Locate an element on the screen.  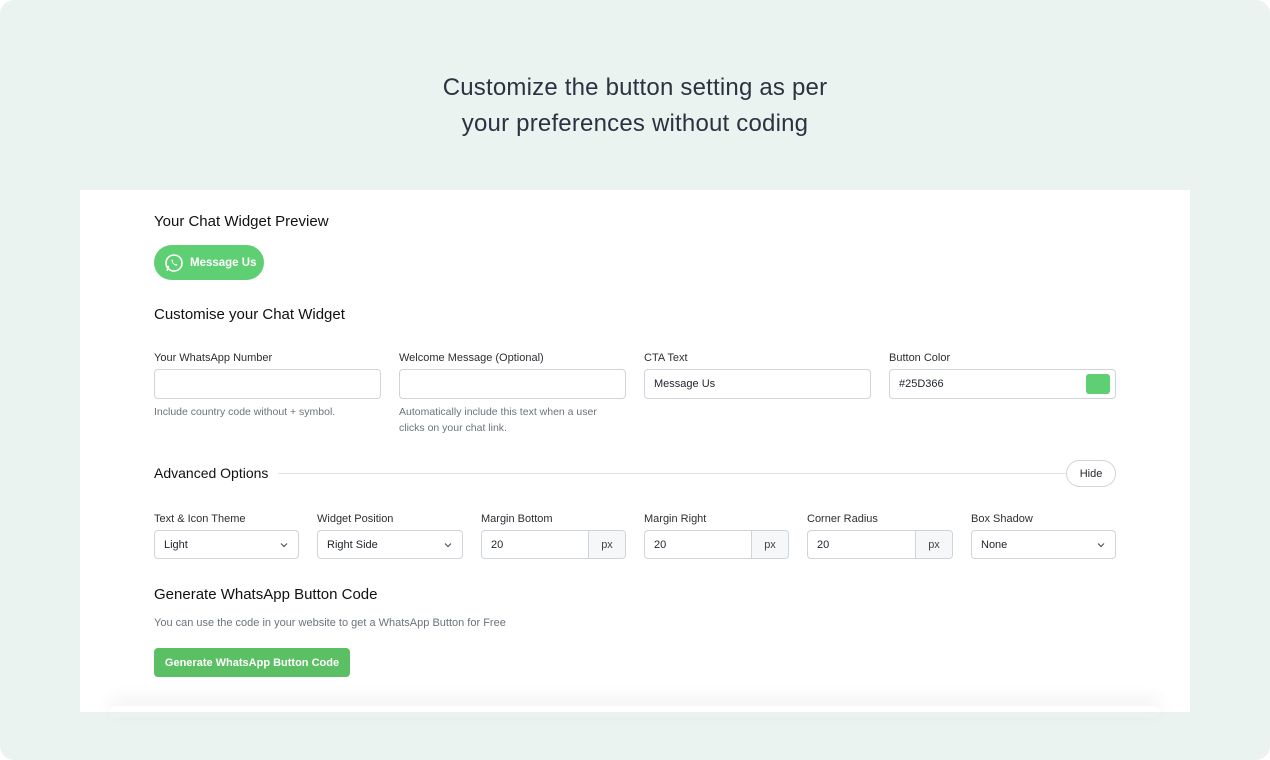
generate-title: Generate WhatsApp Button Code is located at coordinates (266, 594).